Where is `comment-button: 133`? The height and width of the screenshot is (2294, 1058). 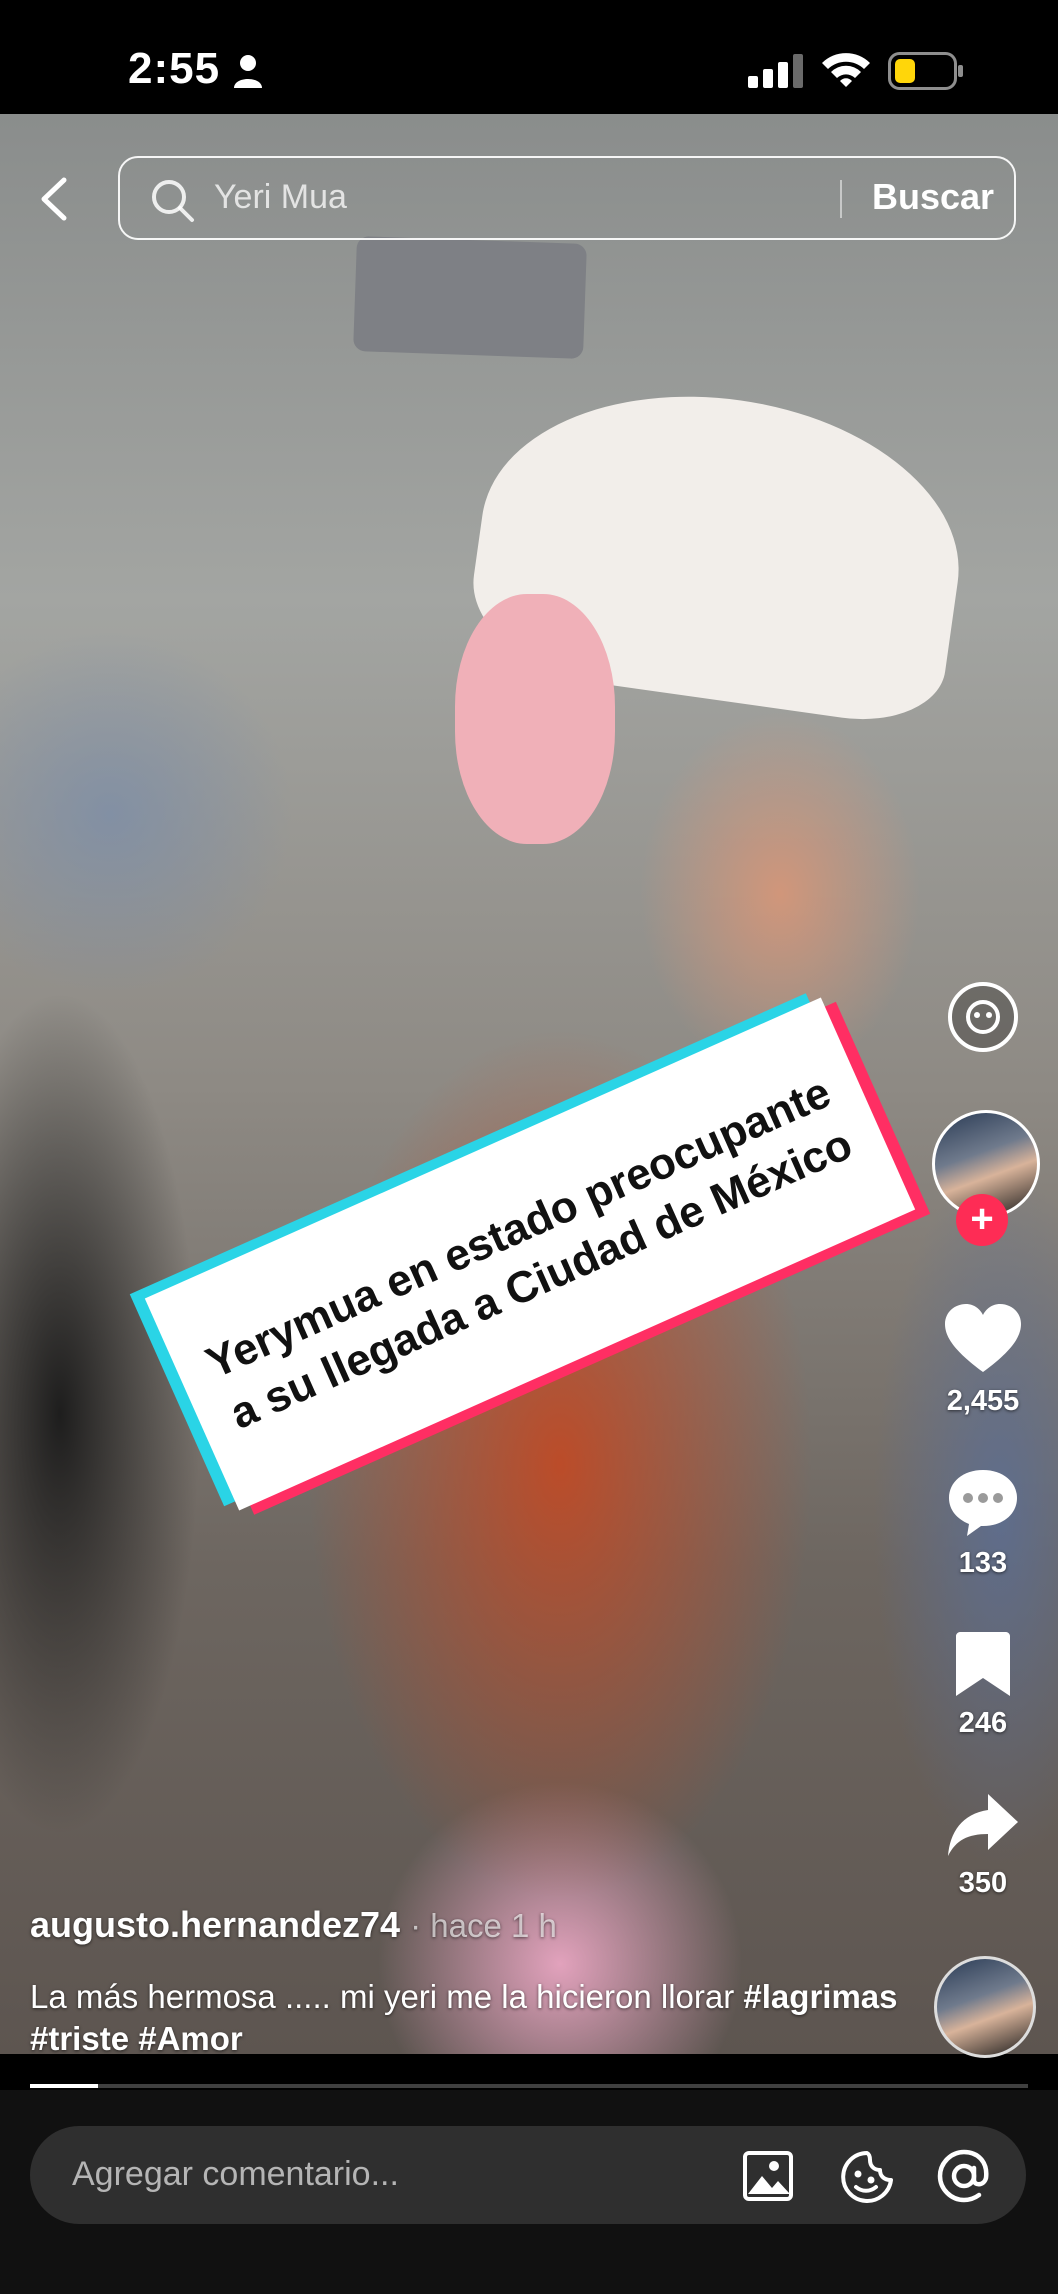 comment-button: 133 is located at coordinates (983, 1523).